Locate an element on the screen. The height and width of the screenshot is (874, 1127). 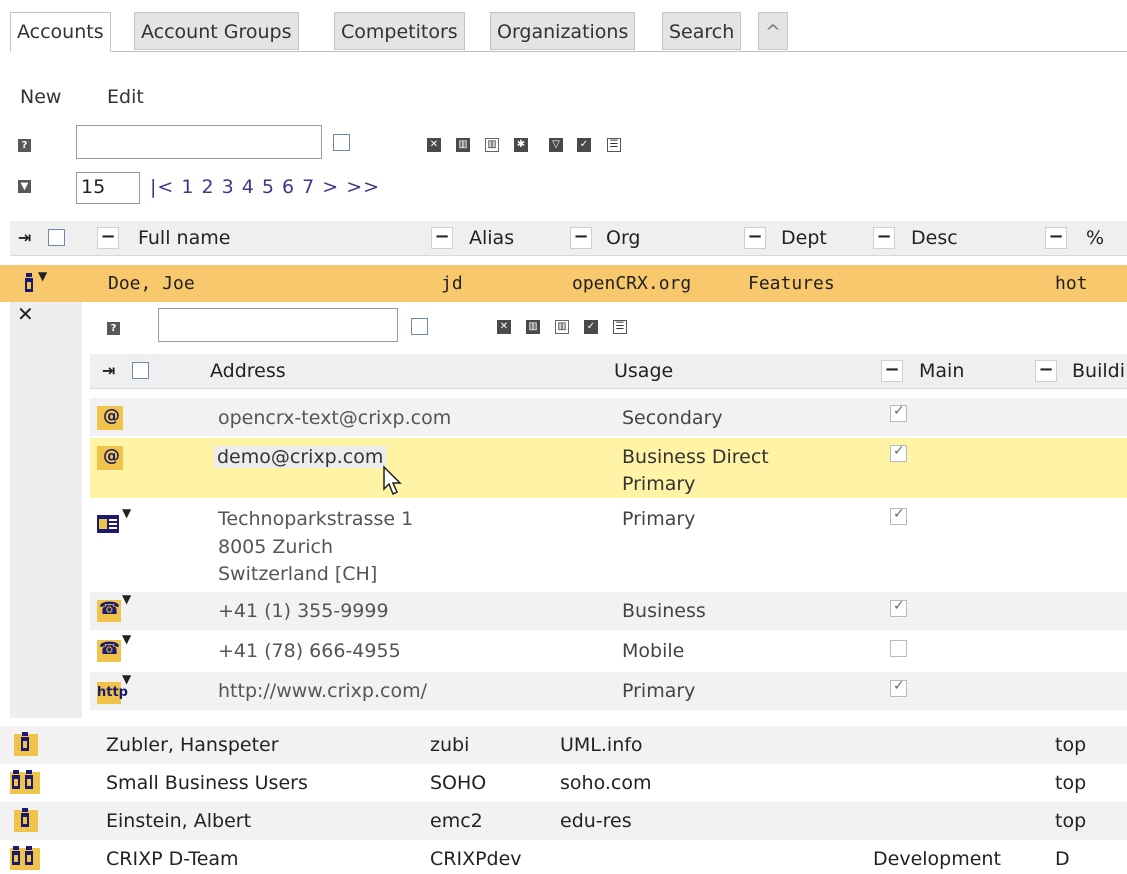
detail-check-all-icon: ✓ is located at coordinates (591, 327).